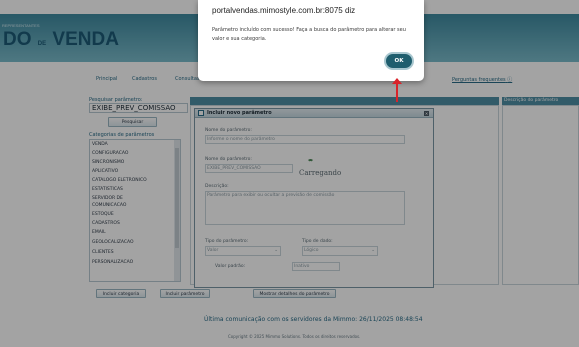 The height and width of the screenshot is (347, 579). Describe the element at coordinates (284, 10) in the screenshot. I see `alert-title: portalvendas.mimostyle.com.br:8075 diz` at that location.